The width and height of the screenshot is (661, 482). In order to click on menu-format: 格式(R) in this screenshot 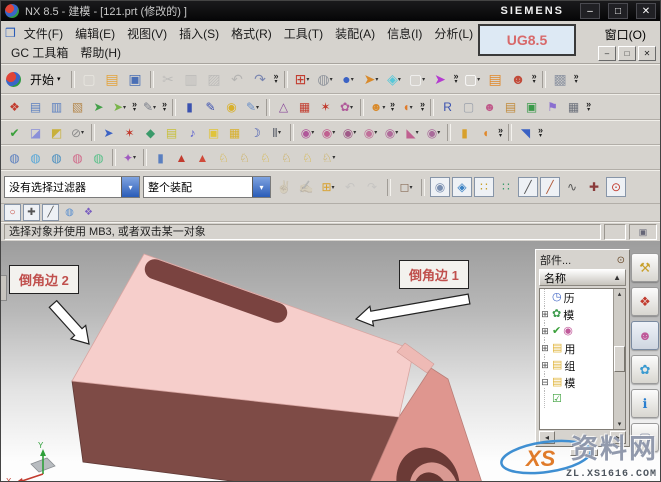, I will do `click(251, 33)`.